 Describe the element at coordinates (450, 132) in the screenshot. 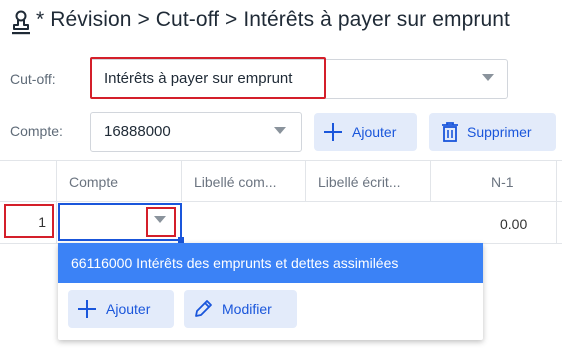

I see `trash-icon` at that location.